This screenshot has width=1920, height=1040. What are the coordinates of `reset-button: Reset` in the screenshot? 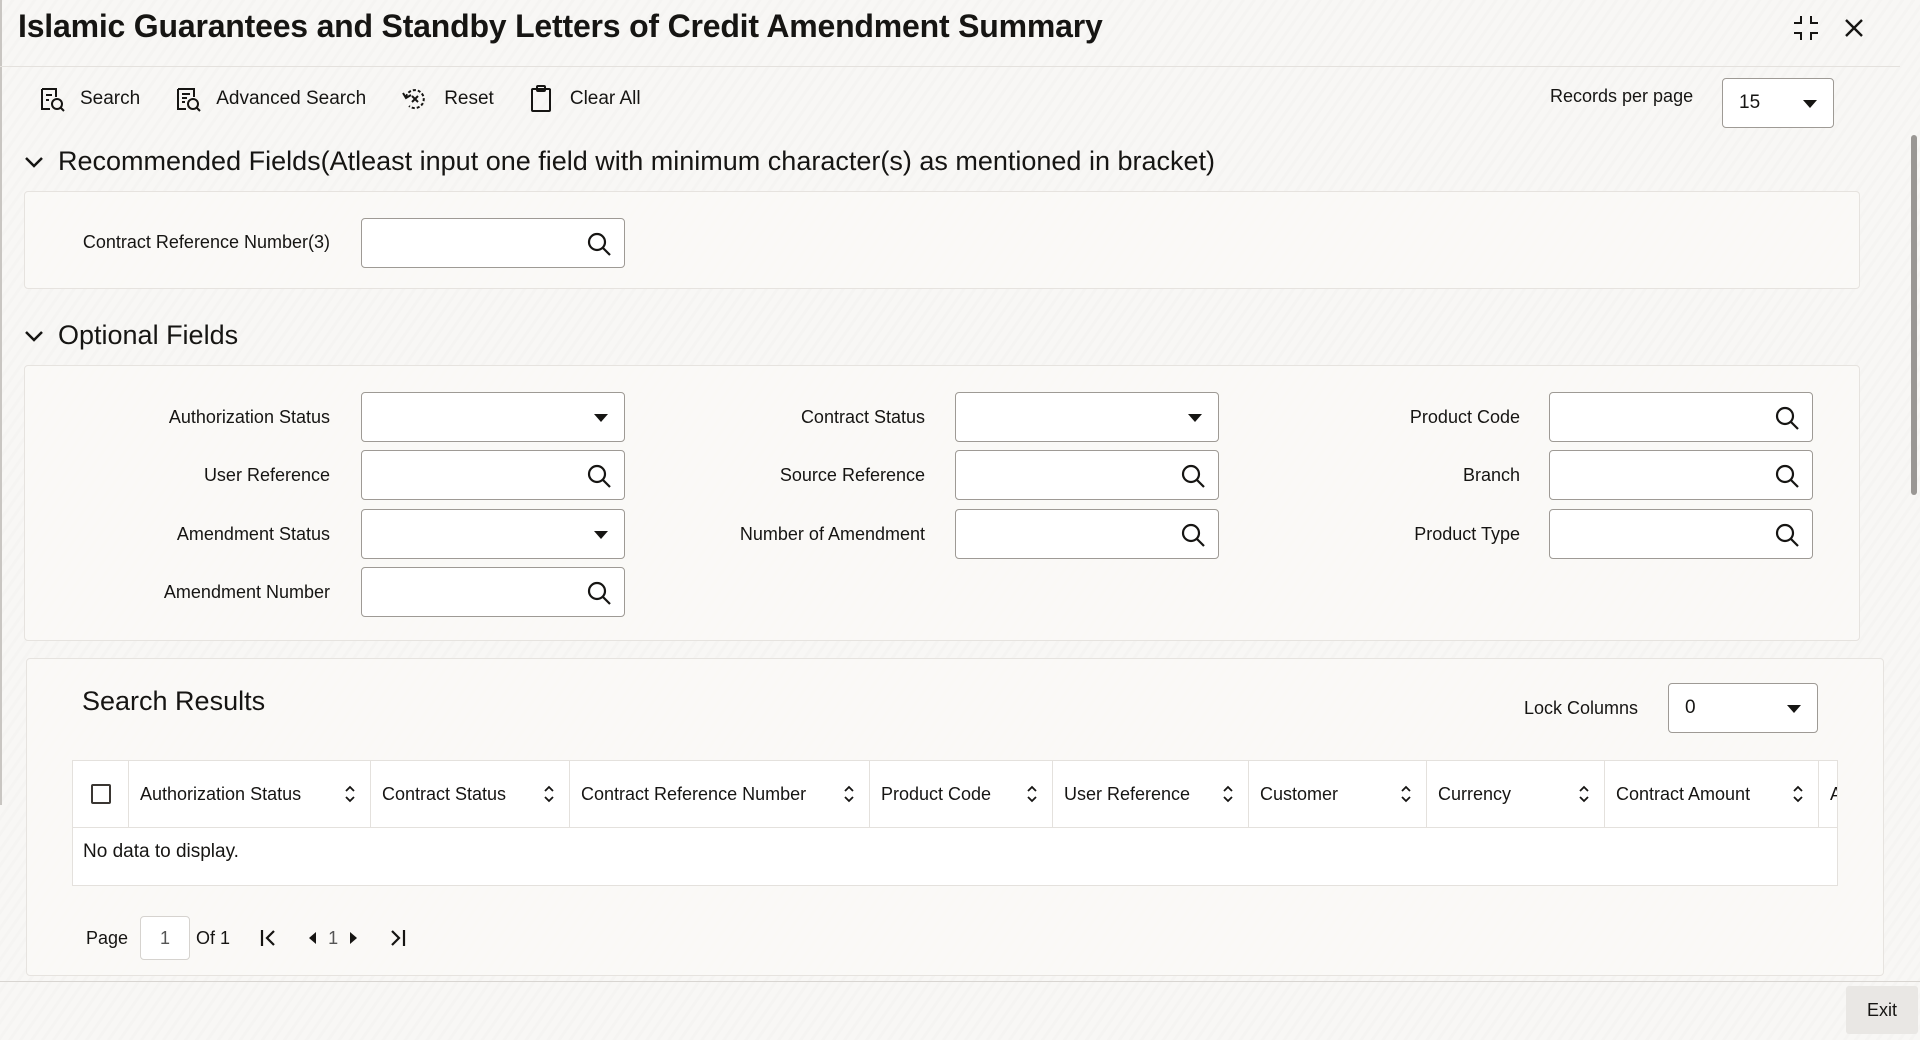 It's located at (447, 99).